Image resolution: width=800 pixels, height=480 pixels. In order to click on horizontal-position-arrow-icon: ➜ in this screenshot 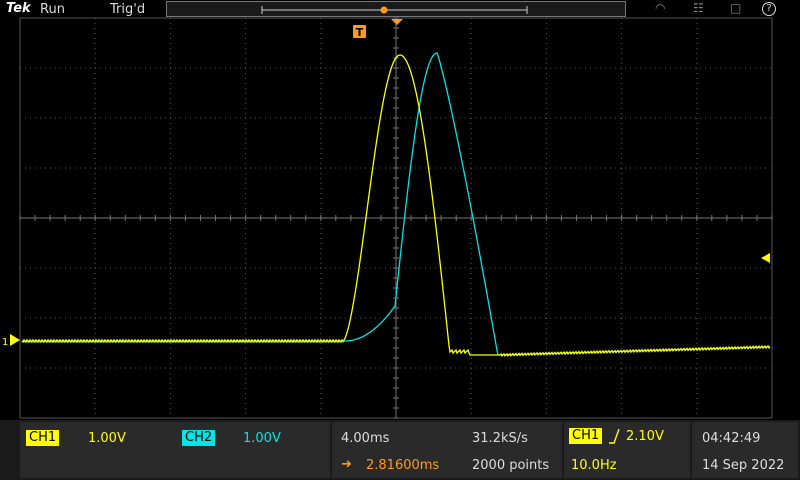, I will do `click(346, 464)`.